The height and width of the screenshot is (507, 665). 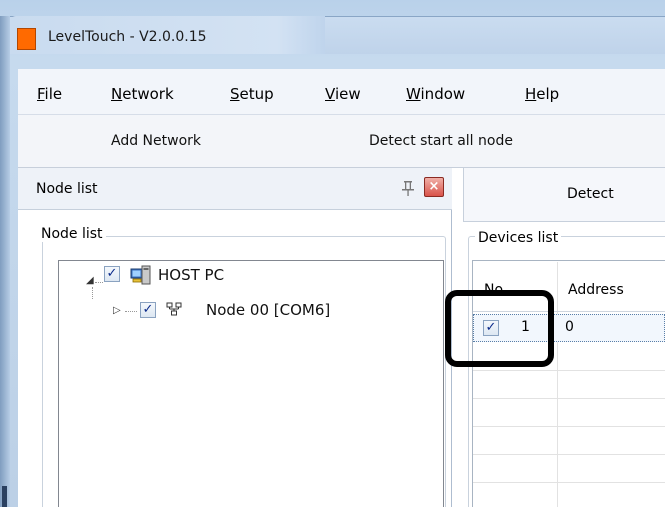 I want to click on grid-column-divider, so click(x=557, y=384).